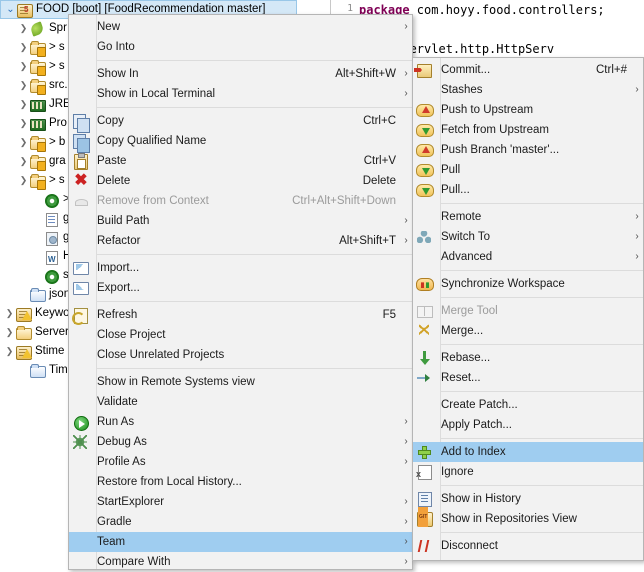 The width and height of the screenshot is (644, 572). What do you see at coordinates (240, 402) in the screenshot?
I see `menu-item-validate: Validate ›` at bounding box center [240, 402].